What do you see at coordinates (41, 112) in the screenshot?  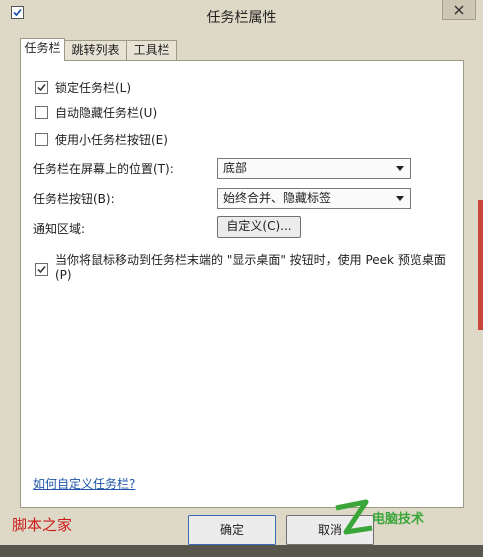 I see `autohide-checkbox` at bounding box center [41, 112].